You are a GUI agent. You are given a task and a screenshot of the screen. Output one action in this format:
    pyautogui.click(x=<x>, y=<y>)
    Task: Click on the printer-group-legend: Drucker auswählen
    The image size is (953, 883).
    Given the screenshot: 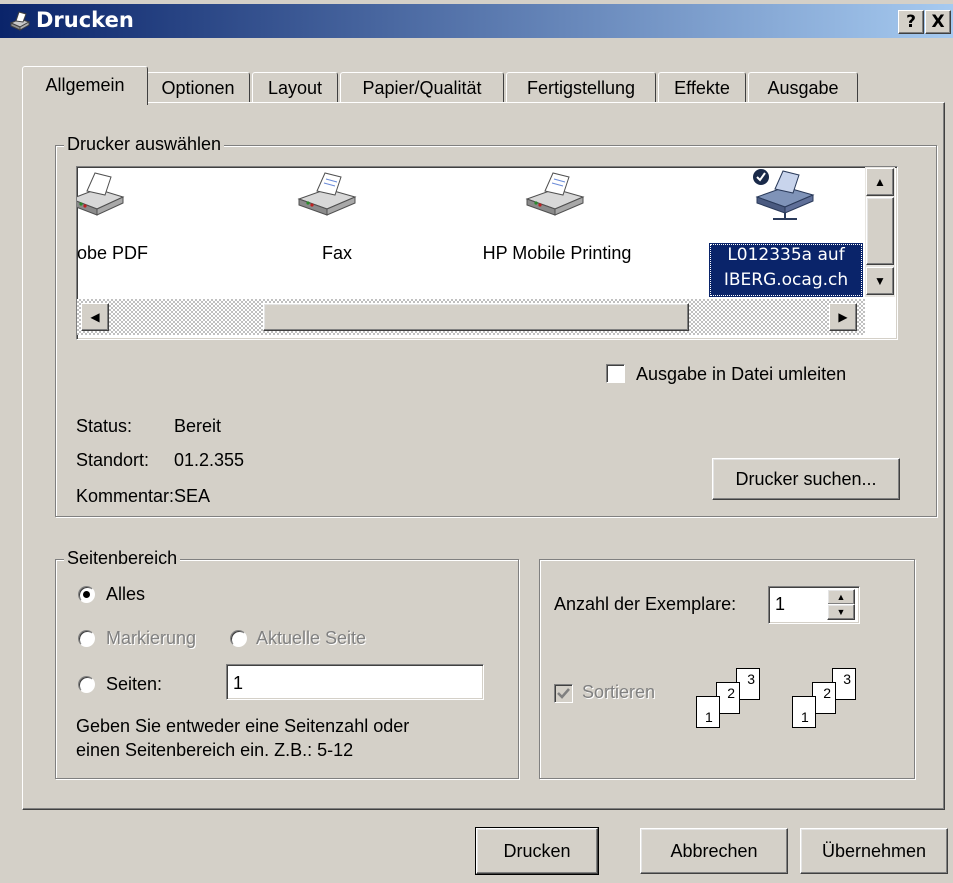 What is the action you would take?
    pyautogui.click(x=144, y=144)
    